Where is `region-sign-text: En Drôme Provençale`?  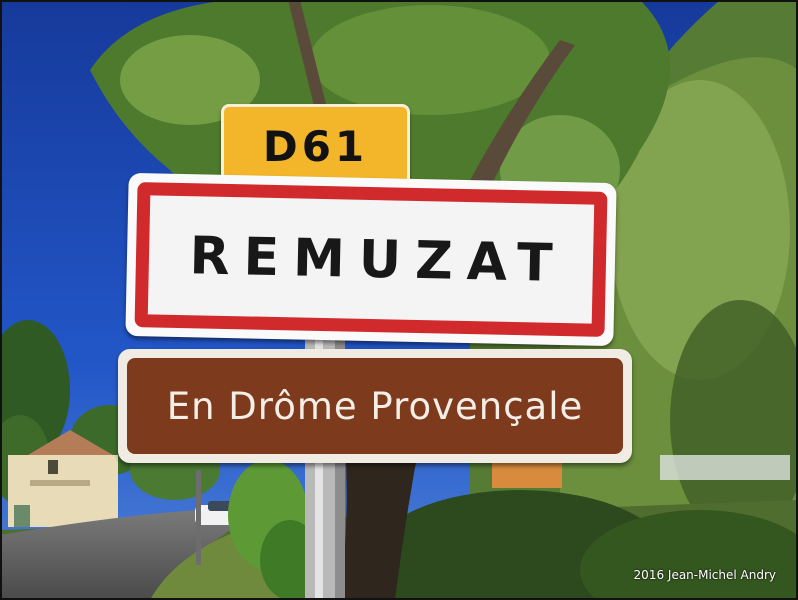 region-sign-text: En Drôme Provençale is located at coordinates (375, 406).